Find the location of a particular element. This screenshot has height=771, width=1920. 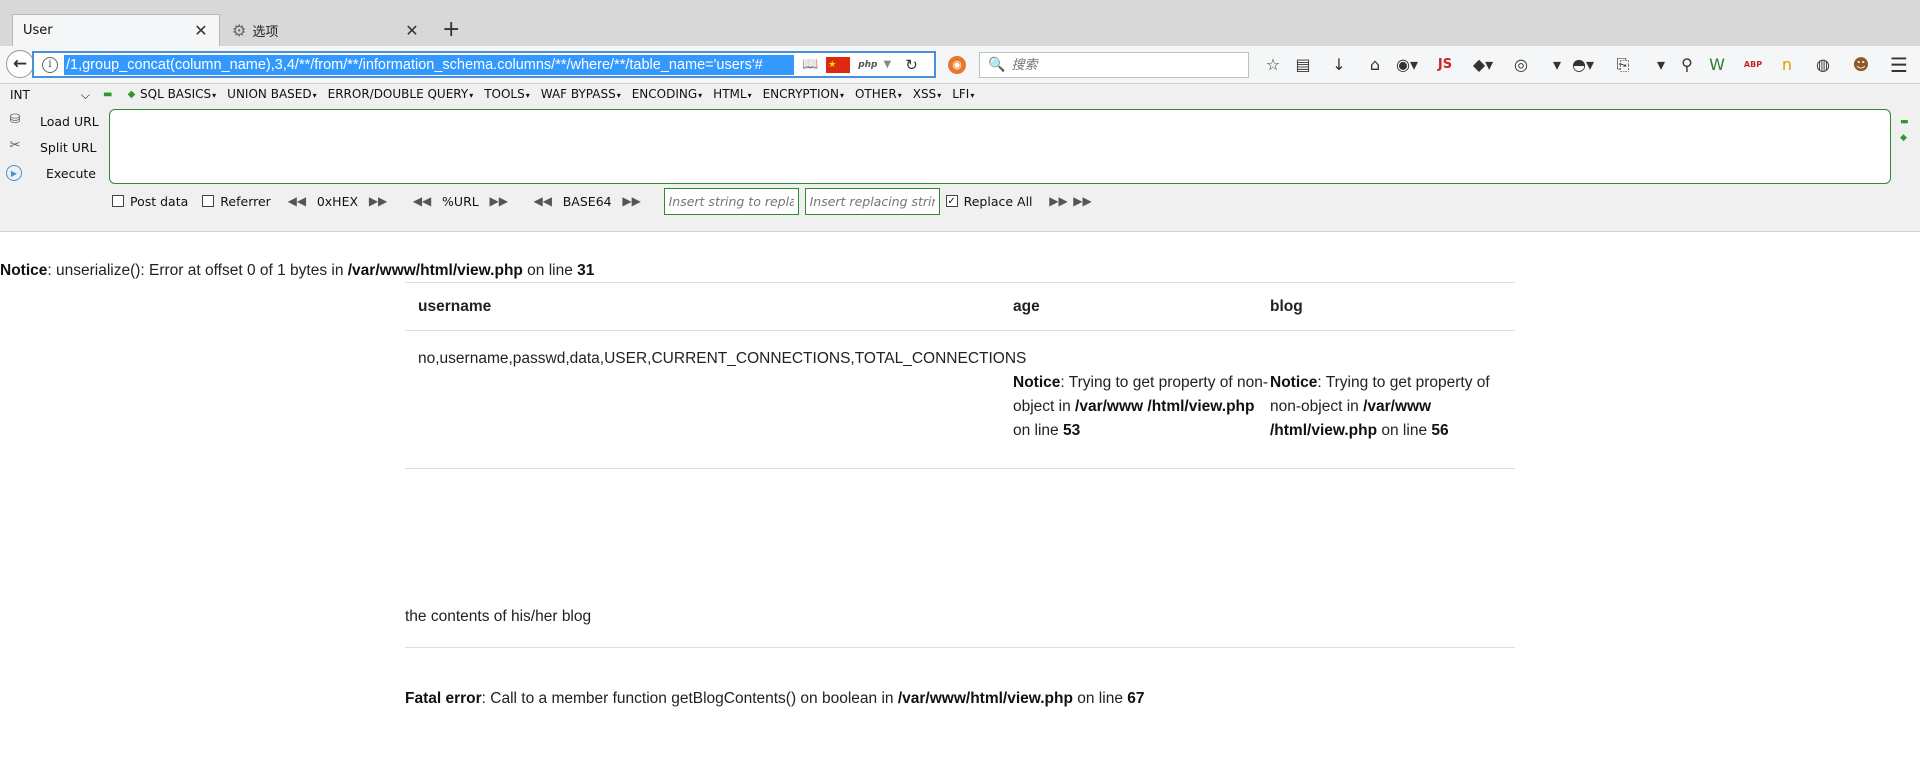

url-encoder: ◀◀ %URL ▶▶ is located at coordinates (460, 201).